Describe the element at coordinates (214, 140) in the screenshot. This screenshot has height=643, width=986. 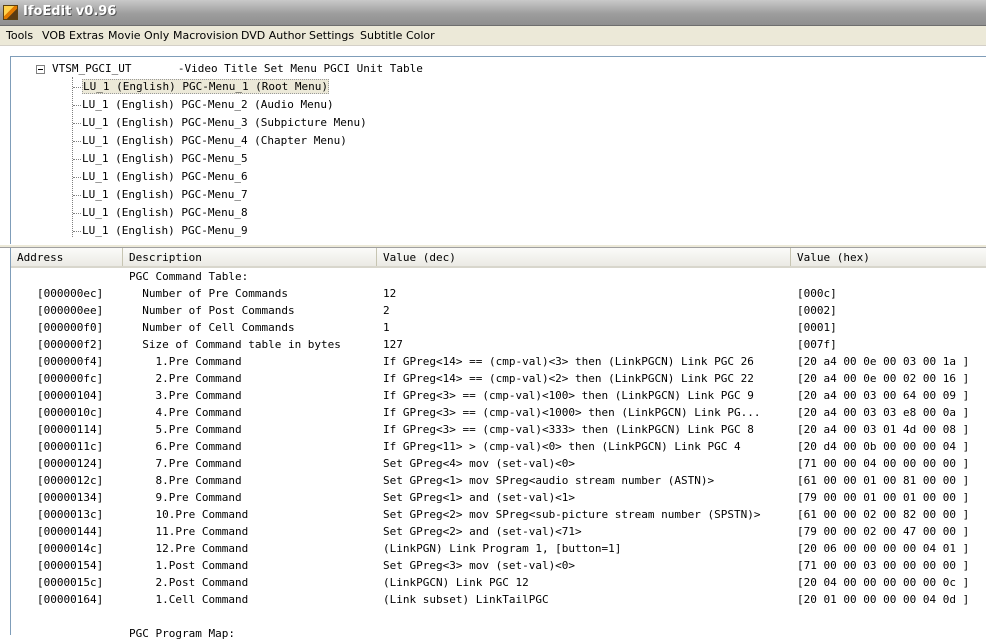
I see `tree-item-label: LU_1 (English) PGC-Menu_4 (Chapter Menu)` at that location.